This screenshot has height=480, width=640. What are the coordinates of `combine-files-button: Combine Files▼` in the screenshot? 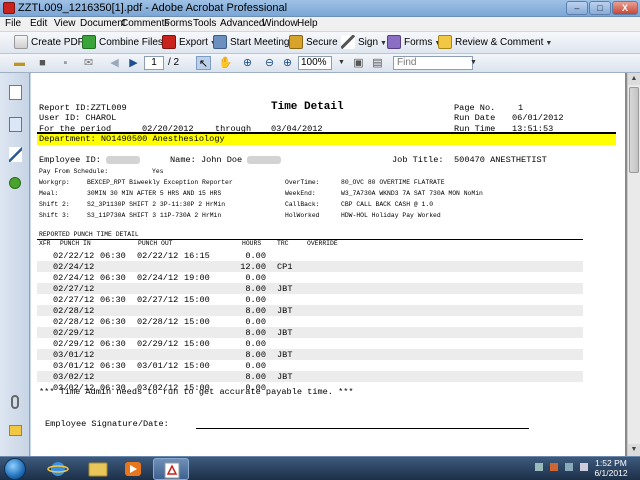 It's located at (127, 43).